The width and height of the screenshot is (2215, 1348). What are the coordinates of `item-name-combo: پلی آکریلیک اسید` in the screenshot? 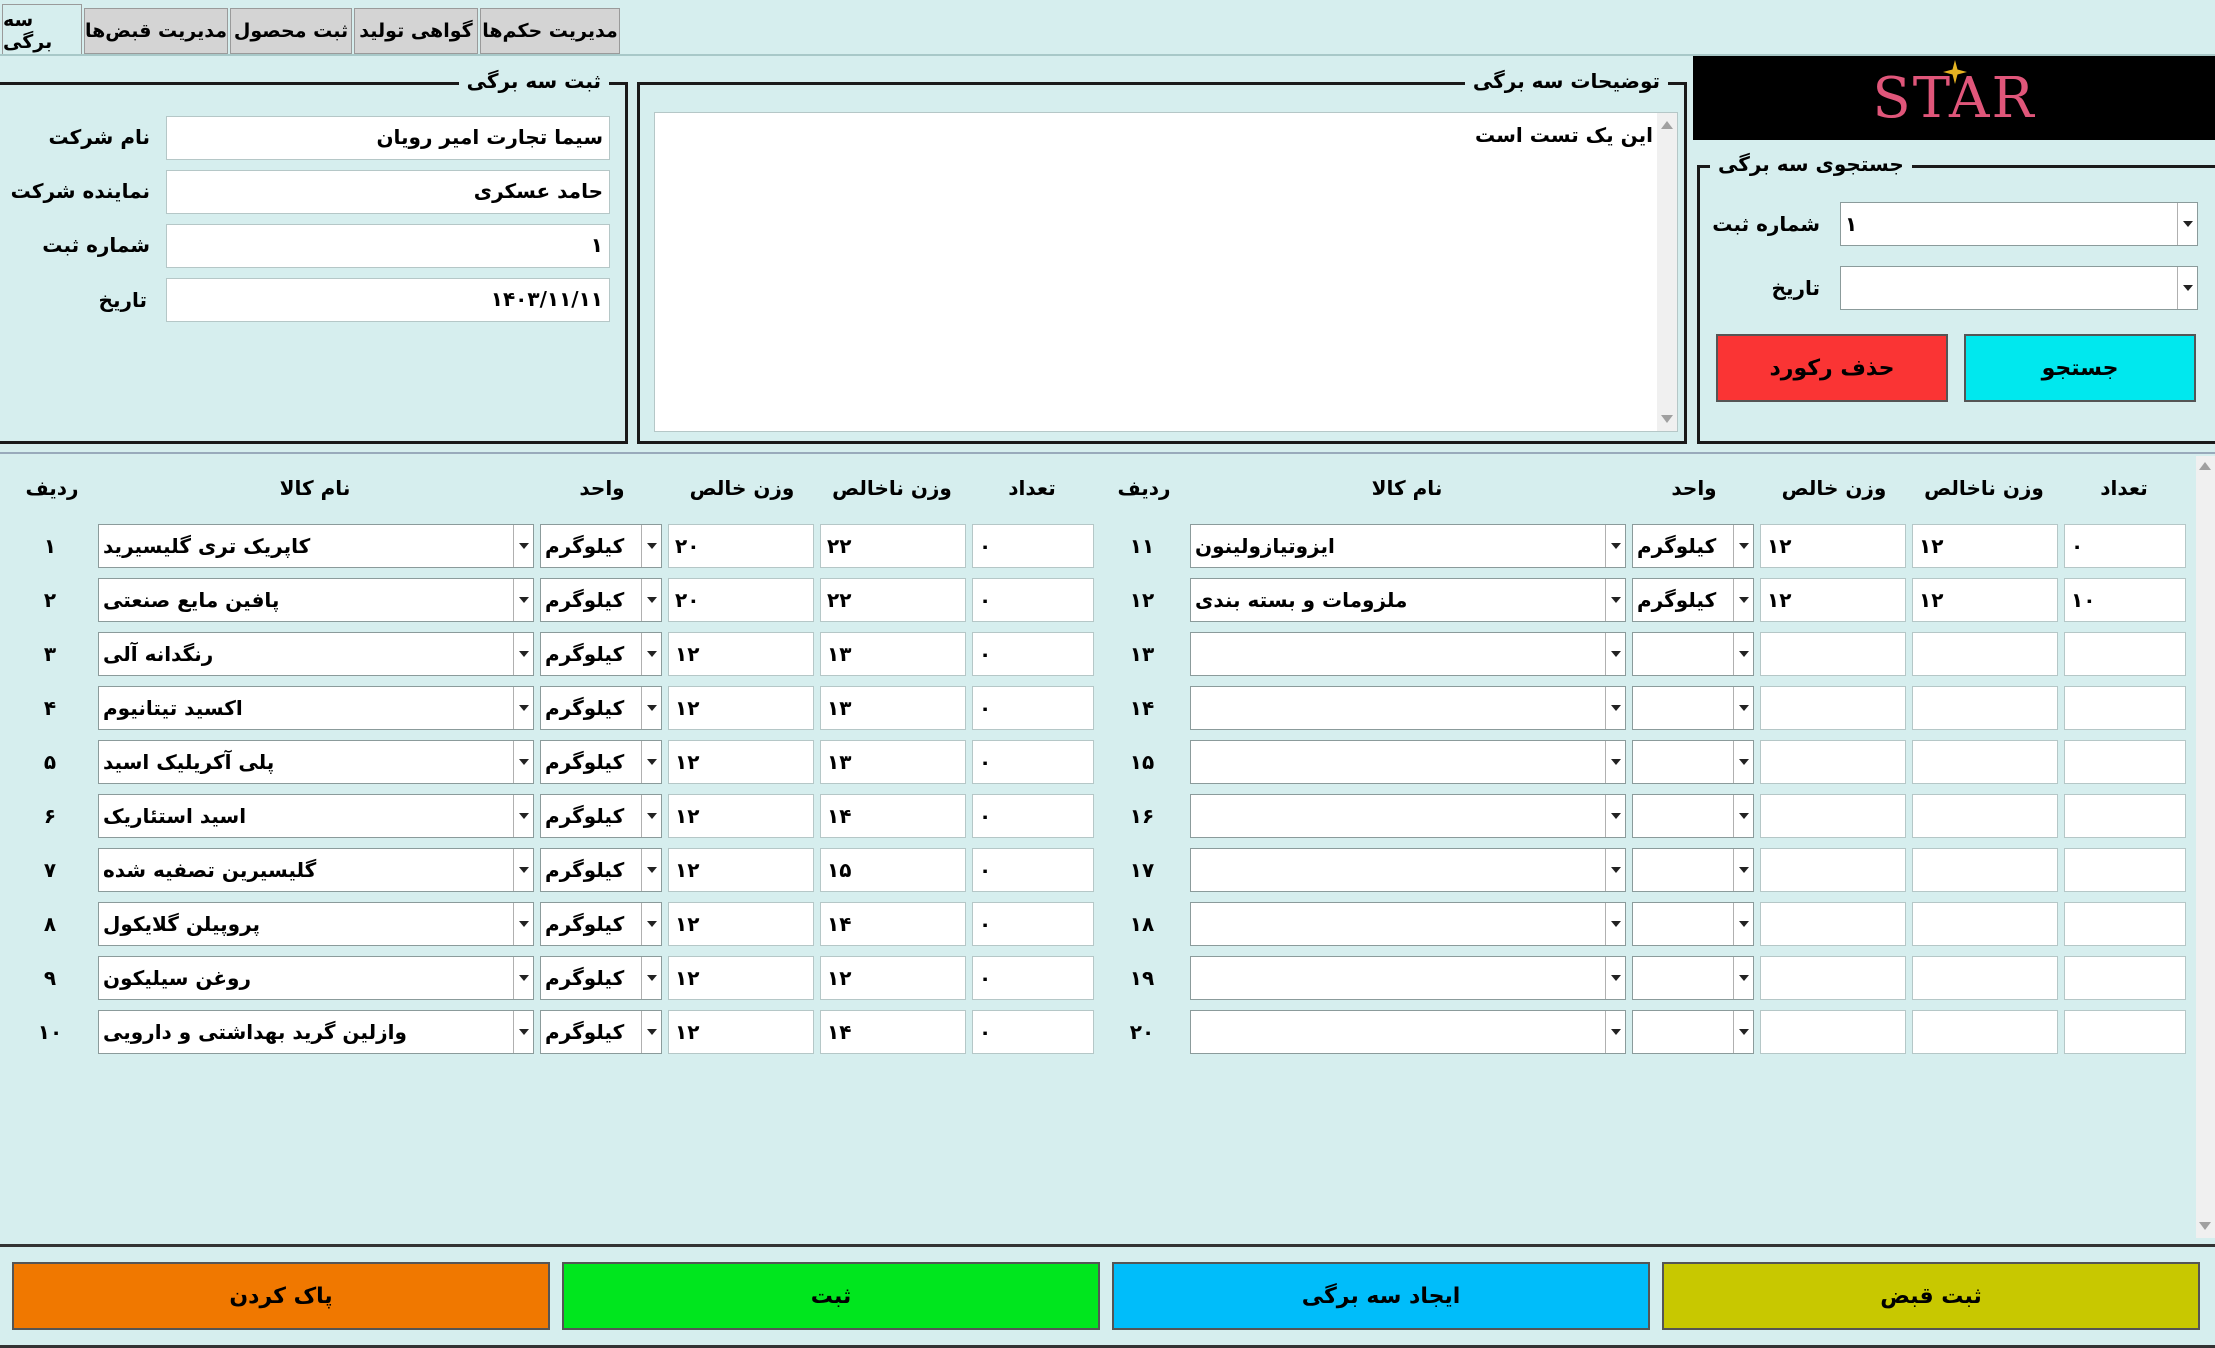 It's located at (316, 762).